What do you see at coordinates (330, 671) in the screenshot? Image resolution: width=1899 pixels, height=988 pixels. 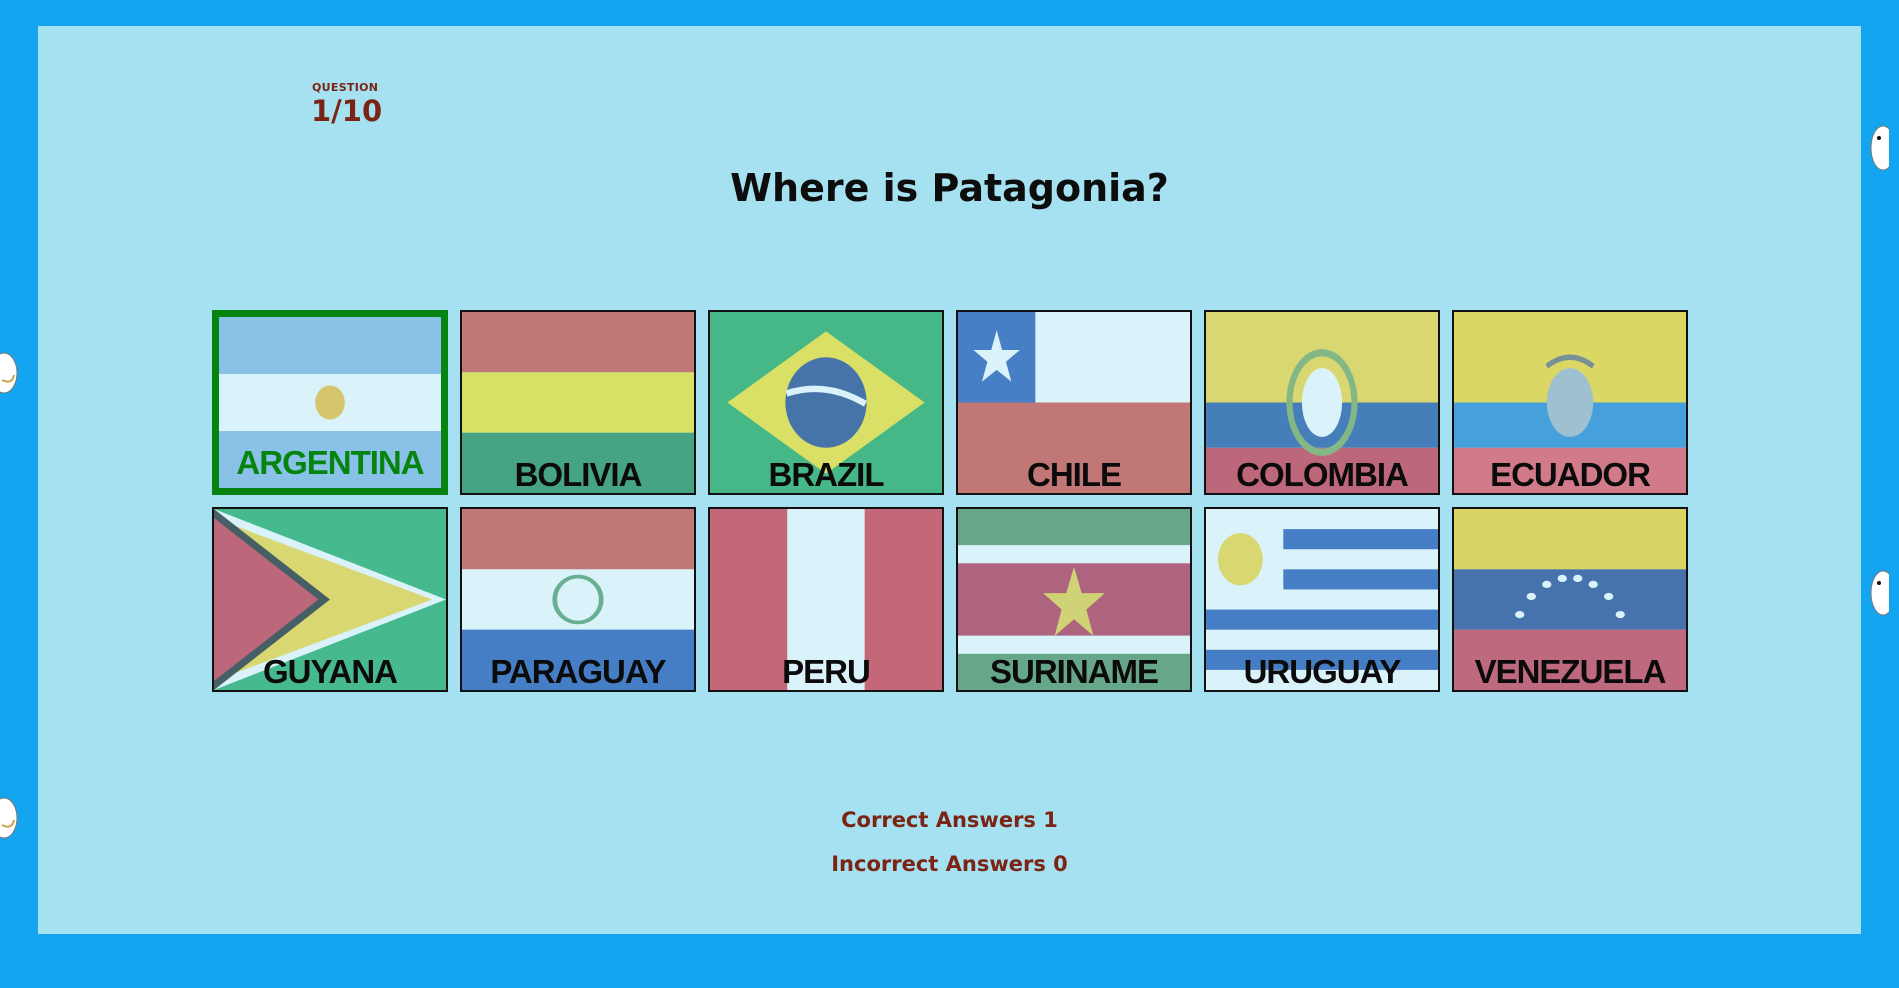 I see `option-label: GUYANA` at bounding box center [330, 671].